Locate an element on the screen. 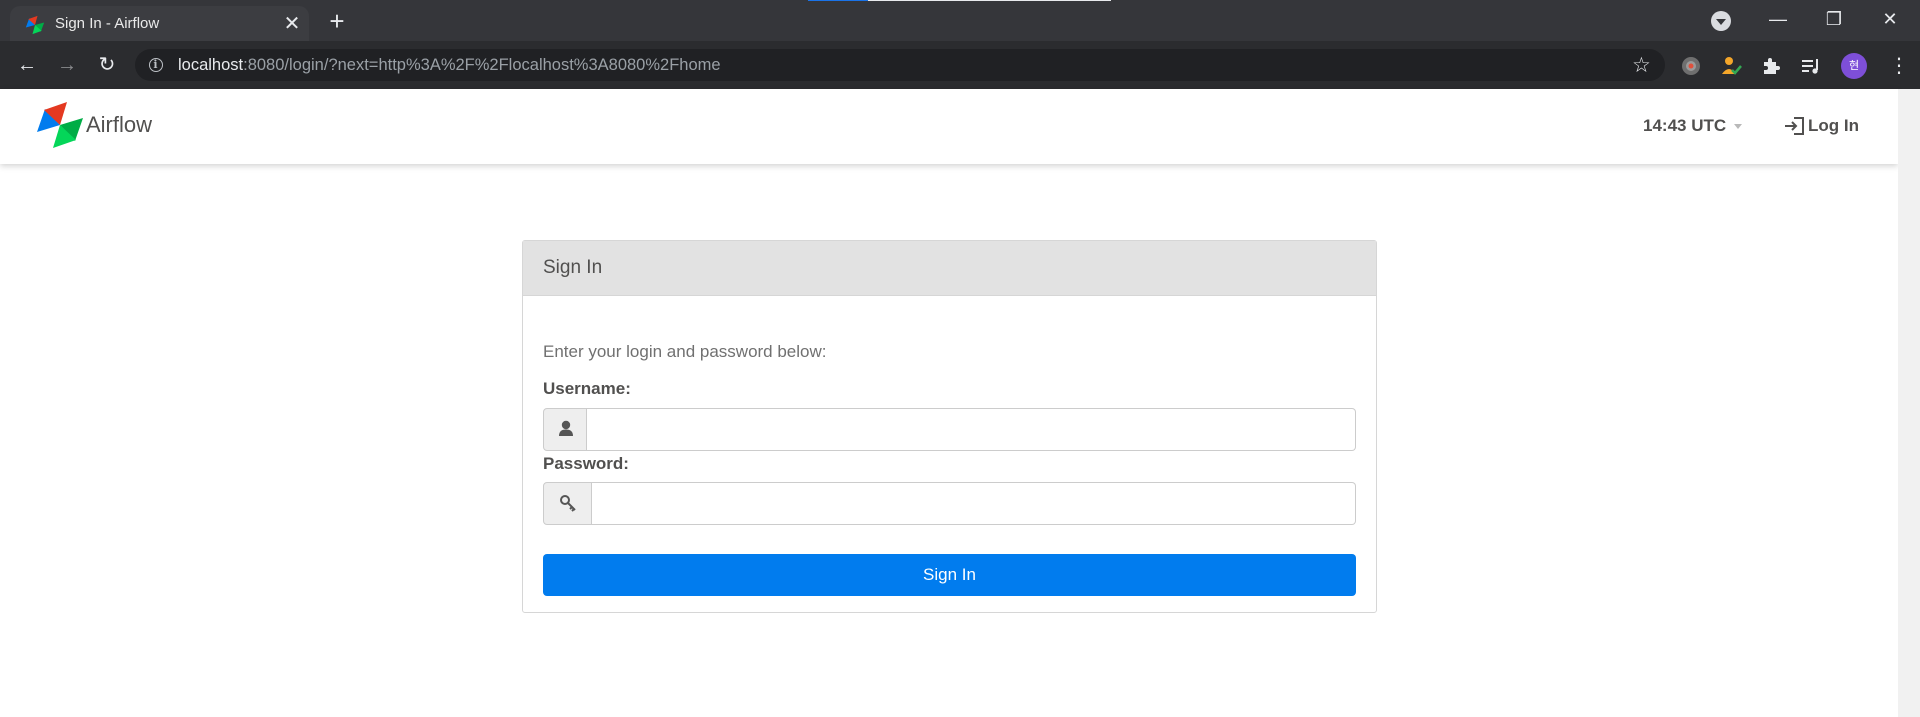  sign-in-button: Sign In is located at coordinates (949, 575).